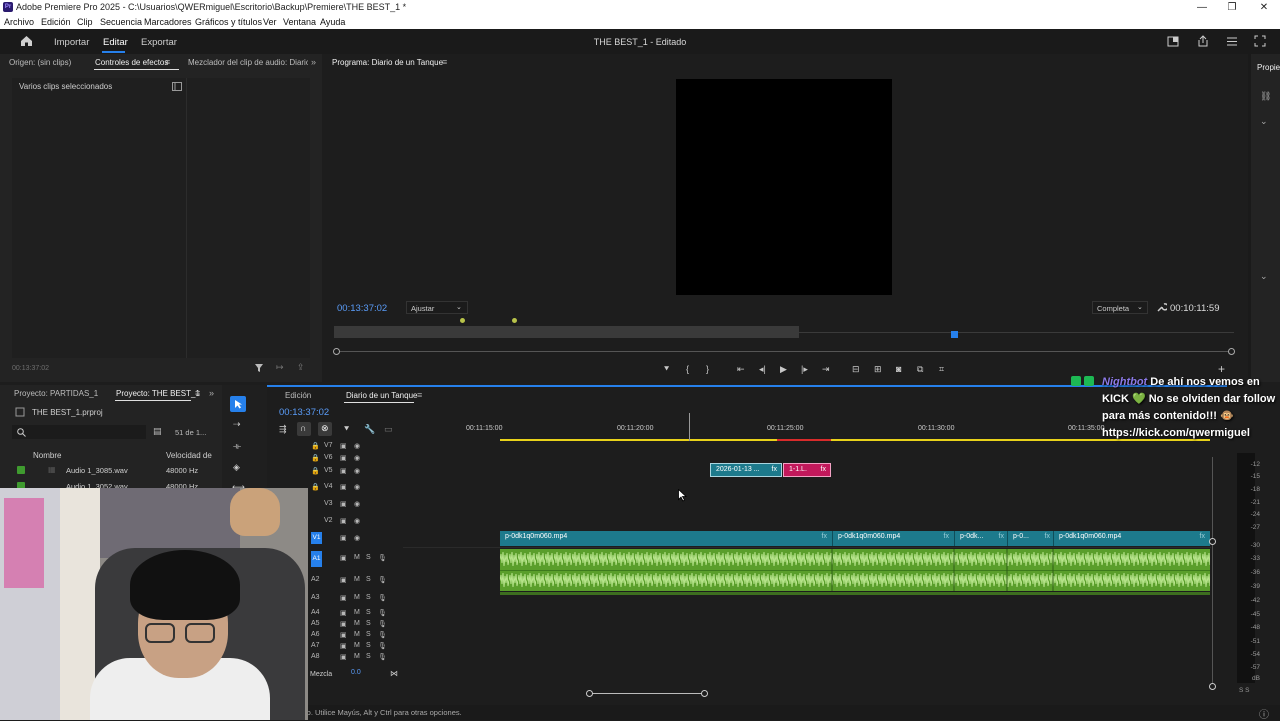  I want to click on mix-expand-icon: ⋈, so click(394, 673).